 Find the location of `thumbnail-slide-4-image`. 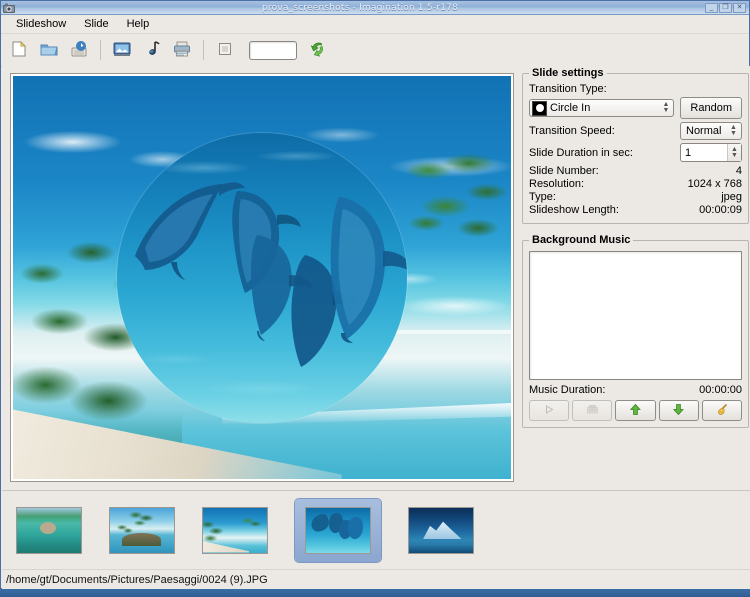

thumbnail-slide-4-image is located at coordinates (338, 530).